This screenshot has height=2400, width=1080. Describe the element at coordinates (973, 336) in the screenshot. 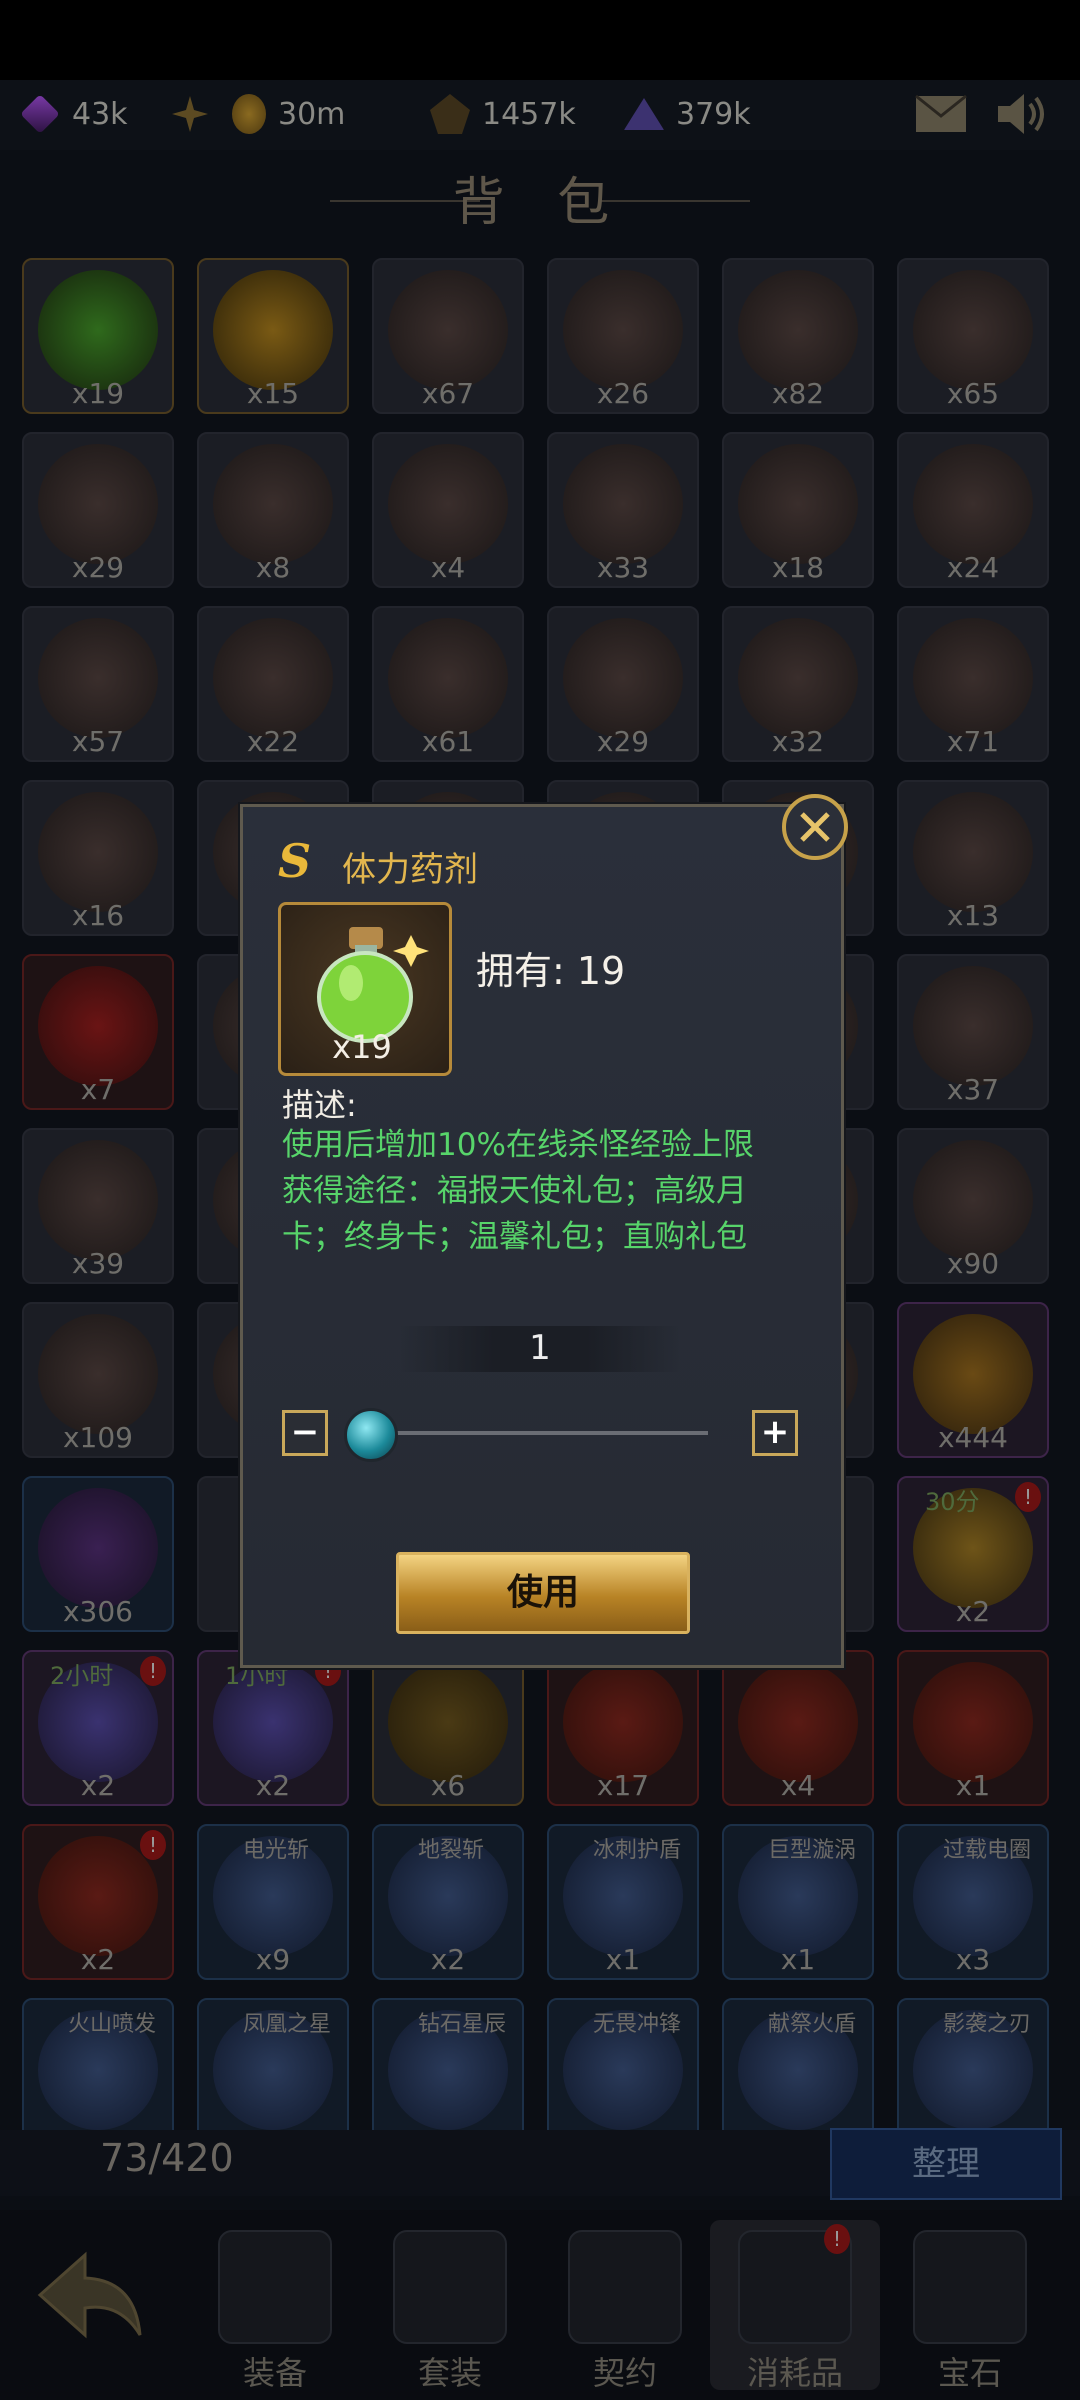

I see `inventory-slot: x65` at that location.